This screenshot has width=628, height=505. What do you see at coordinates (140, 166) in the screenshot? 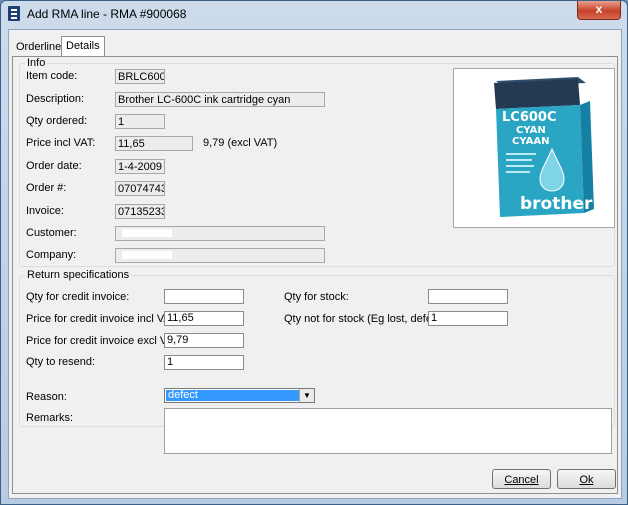
I see `order-date-field: 1-4-2009` at bounding box center [140, 166].